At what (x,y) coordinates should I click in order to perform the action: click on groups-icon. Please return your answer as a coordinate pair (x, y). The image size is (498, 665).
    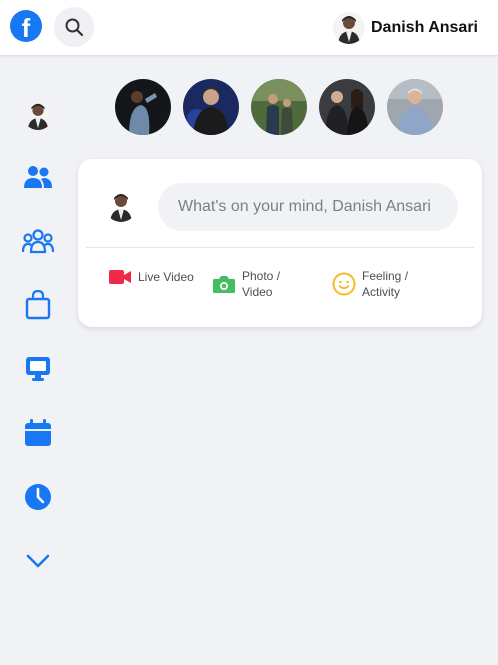
    Looking at the image, I should click on (38, 241).